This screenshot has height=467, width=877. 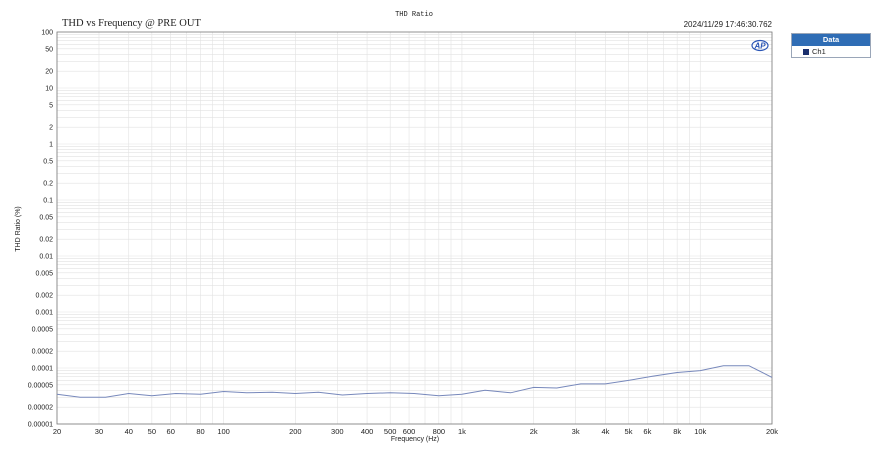 I want to click on chart-title: THD vs Frequency @ PRE OUT, so click(x=131, y=23).